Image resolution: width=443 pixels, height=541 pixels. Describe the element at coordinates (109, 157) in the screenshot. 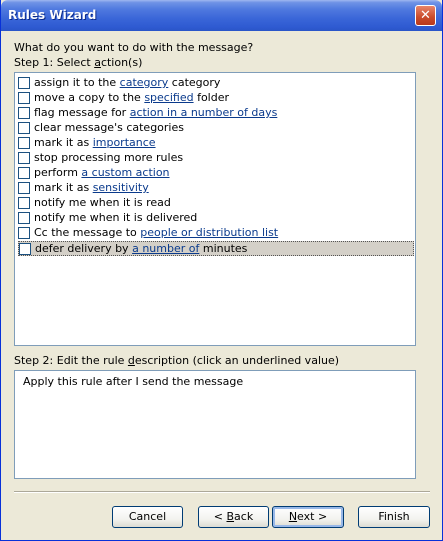

I see `action-label: stop processing more rules` at that location.